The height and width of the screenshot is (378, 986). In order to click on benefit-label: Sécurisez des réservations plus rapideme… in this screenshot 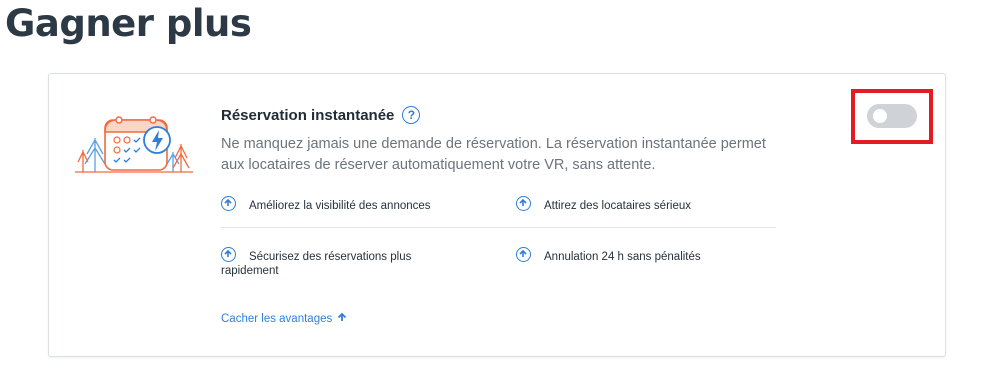, I will do `click(316, 264)`.